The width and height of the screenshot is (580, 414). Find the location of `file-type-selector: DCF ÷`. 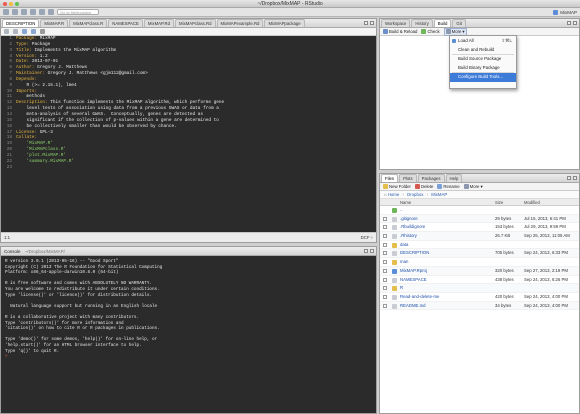

file-type-selector: DCF ÷ is located at coordinates (367, 238).